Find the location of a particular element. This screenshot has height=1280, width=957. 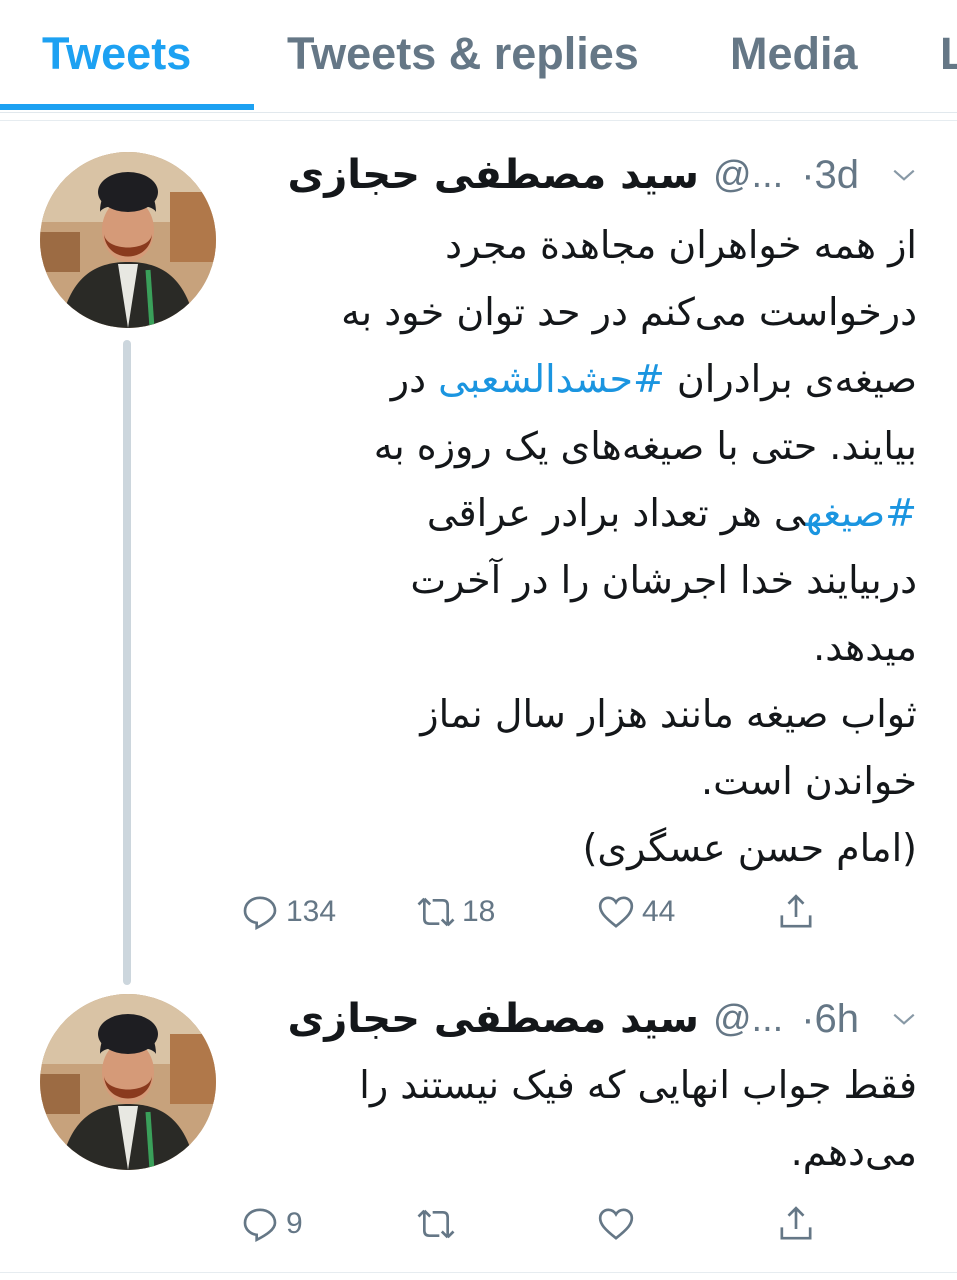

tweet-timestamp: ·3d is located at coordinates (830, 175).